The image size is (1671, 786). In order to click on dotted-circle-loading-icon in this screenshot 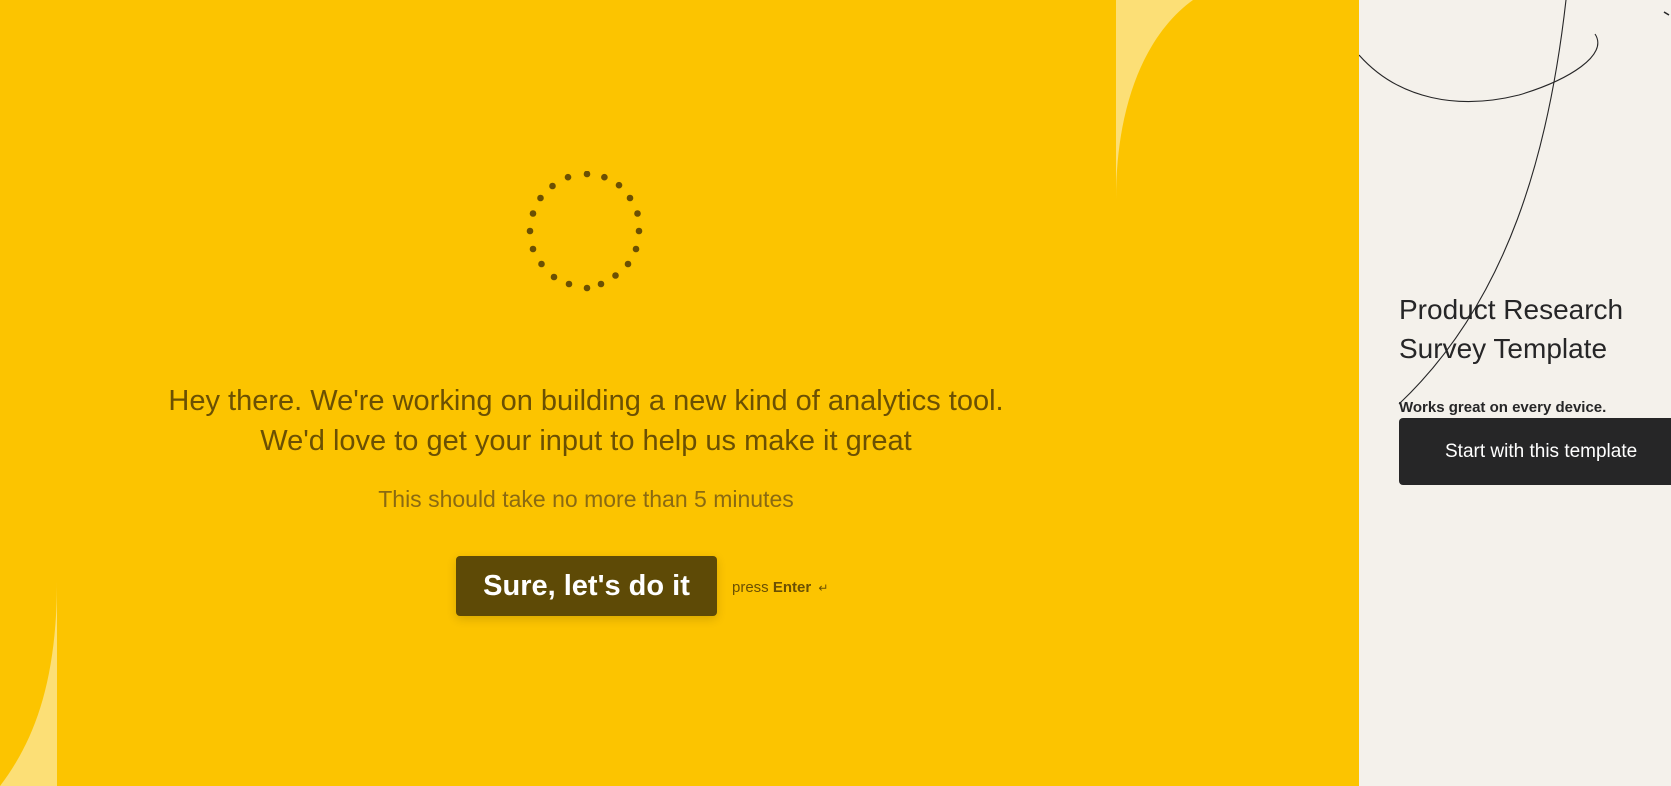, I will do `click(584, 231)`.